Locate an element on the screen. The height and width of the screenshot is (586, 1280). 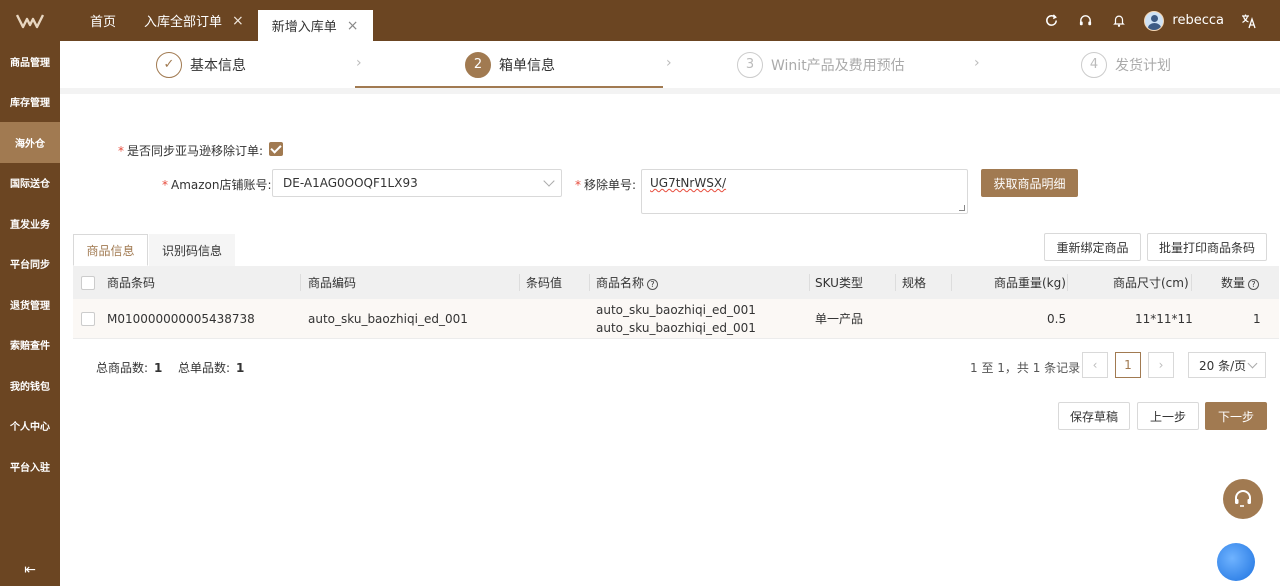
step-number: 2 is located at coordinates (478, 64).